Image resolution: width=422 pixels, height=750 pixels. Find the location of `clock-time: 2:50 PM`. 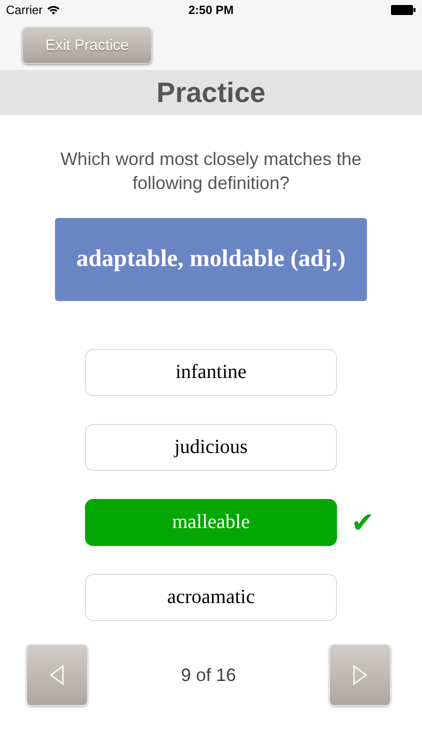

clock-time: 2:50 PM is located at coordinates (211, 10).